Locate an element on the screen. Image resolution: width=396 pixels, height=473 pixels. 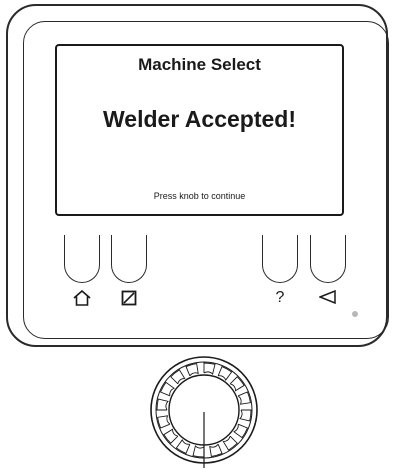
screen-hint: Press knob to continue is located at coordinates (199, 196).